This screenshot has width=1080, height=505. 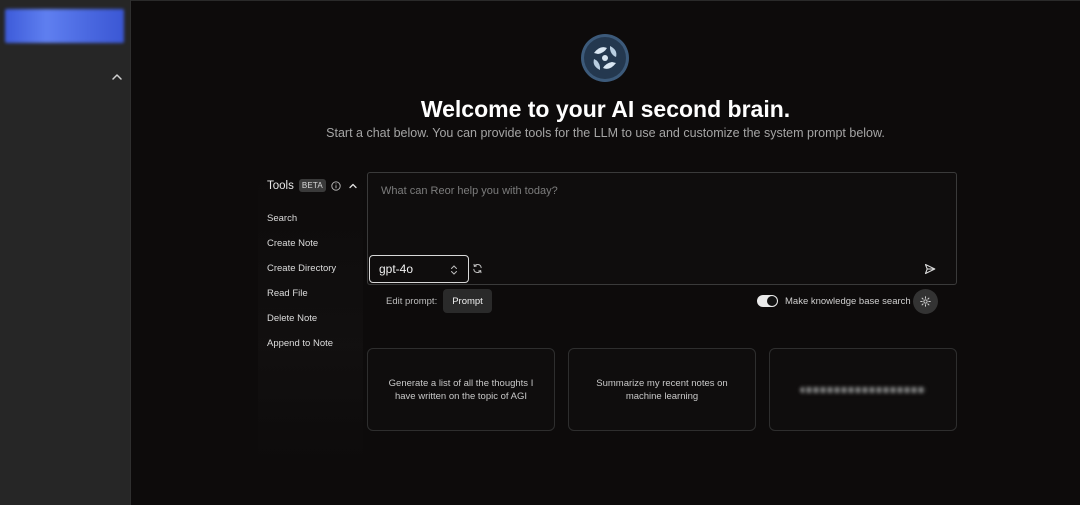 I want to click on model-select: gpt-4o, so click(x=419, y=269).